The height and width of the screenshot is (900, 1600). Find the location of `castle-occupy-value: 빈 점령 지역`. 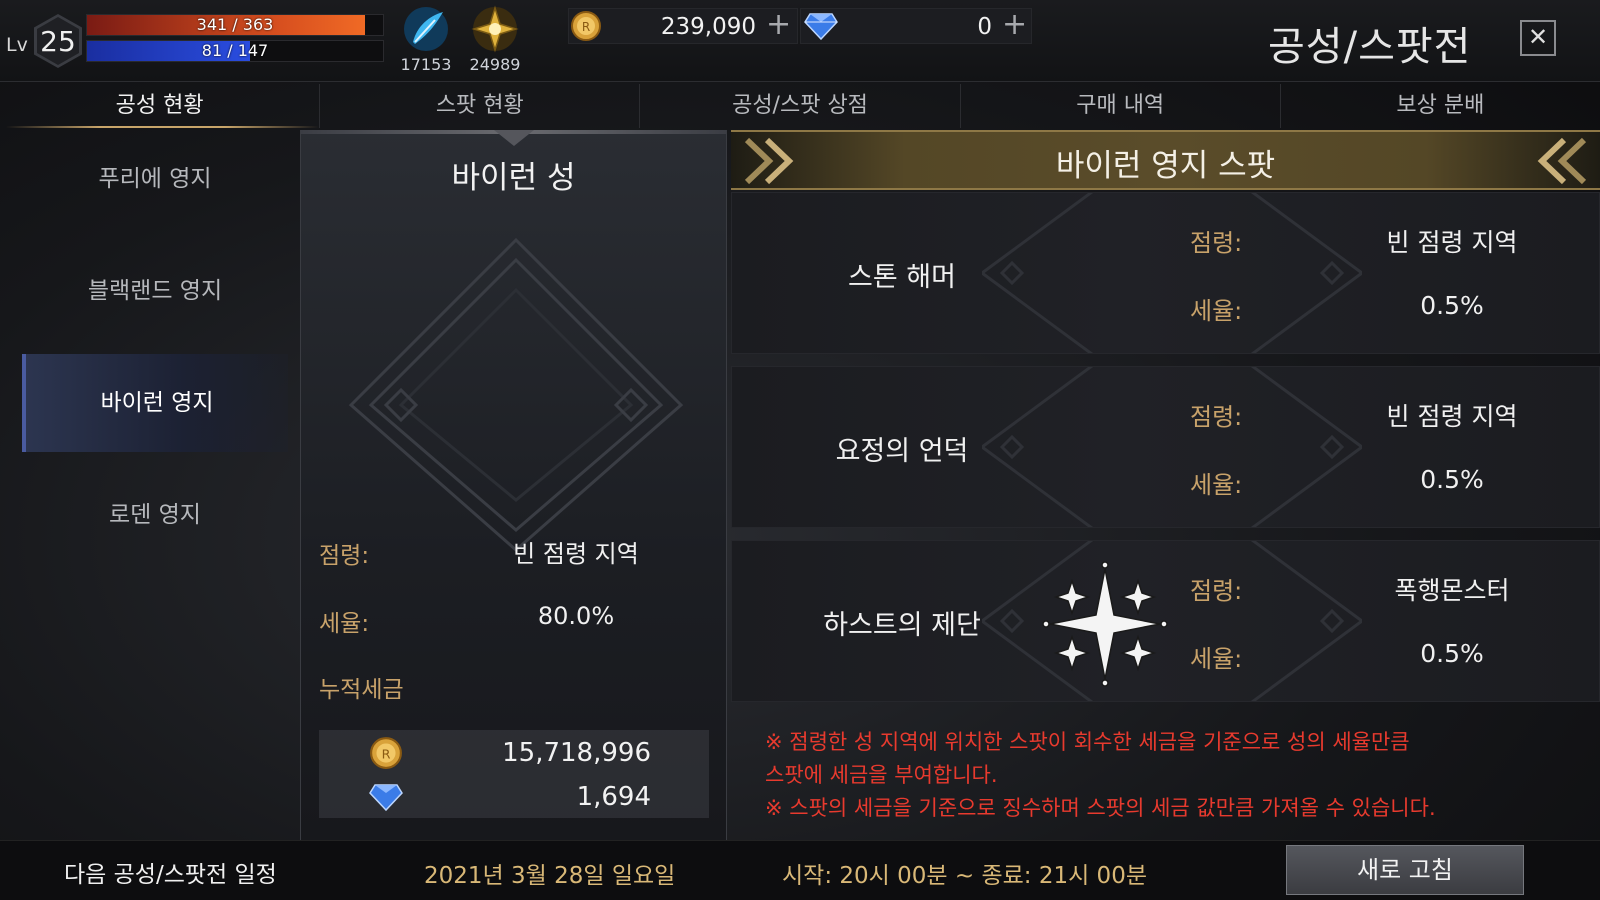

castle-occupy-value: 빈 점령 지역 is located at coordinates (576, 554).